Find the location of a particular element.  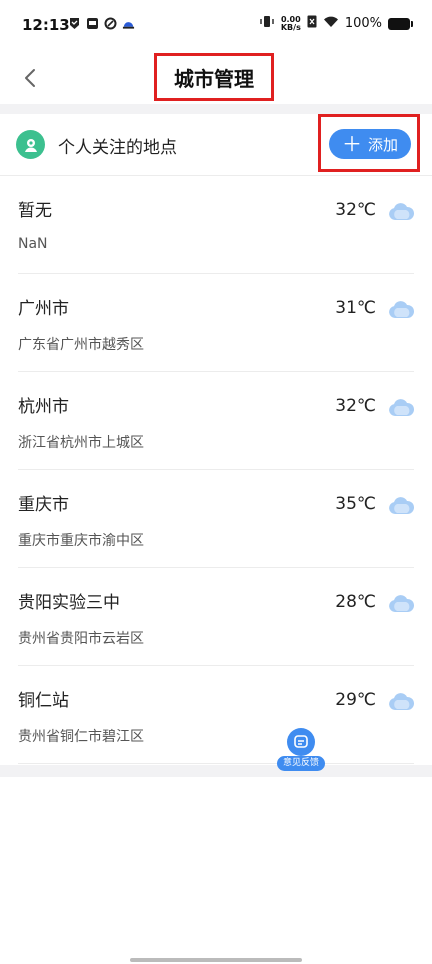

chevron-left-icon is located at coordinates (30, 78).